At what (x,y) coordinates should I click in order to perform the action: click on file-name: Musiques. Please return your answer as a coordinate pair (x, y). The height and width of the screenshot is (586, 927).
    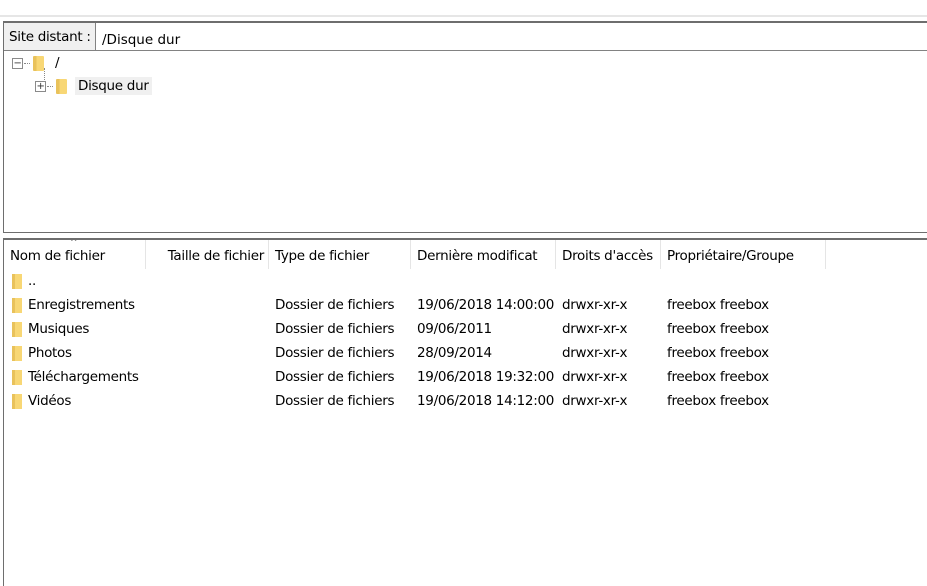
    Looking at the image, I should click on (59, 329).